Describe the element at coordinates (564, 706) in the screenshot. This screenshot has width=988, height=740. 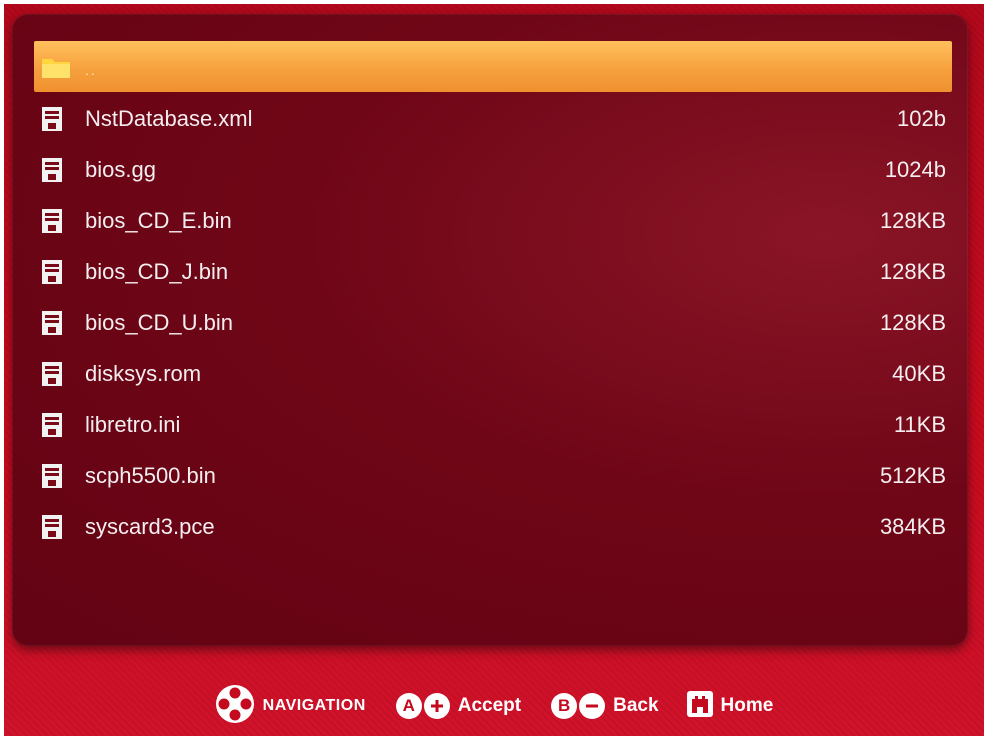
I see `b-button-icon: B` at that location.